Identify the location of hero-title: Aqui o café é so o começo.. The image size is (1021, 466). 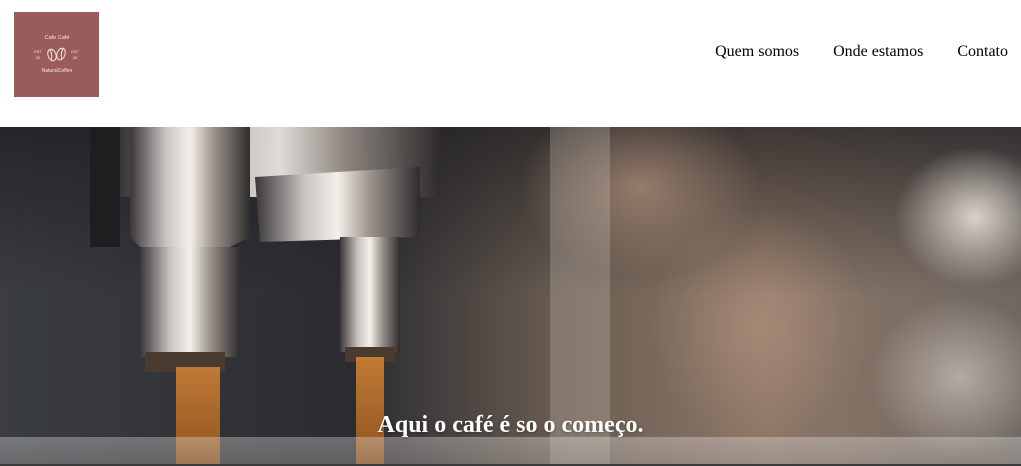
(510, 425).